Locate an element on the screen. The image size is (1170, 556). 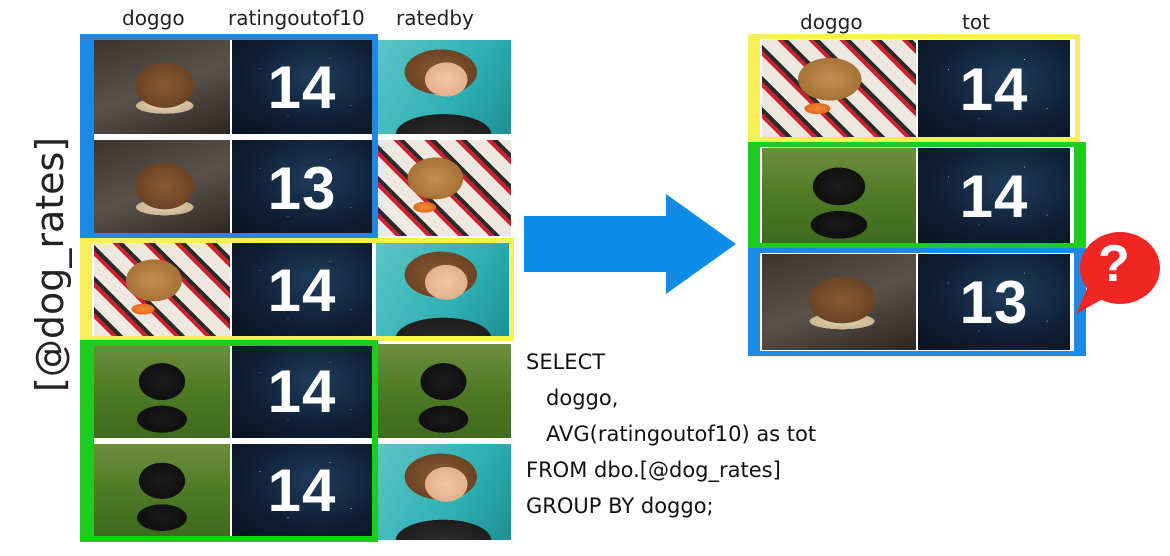
rating-cell-3: 14 is located at coordinates (302, 290).